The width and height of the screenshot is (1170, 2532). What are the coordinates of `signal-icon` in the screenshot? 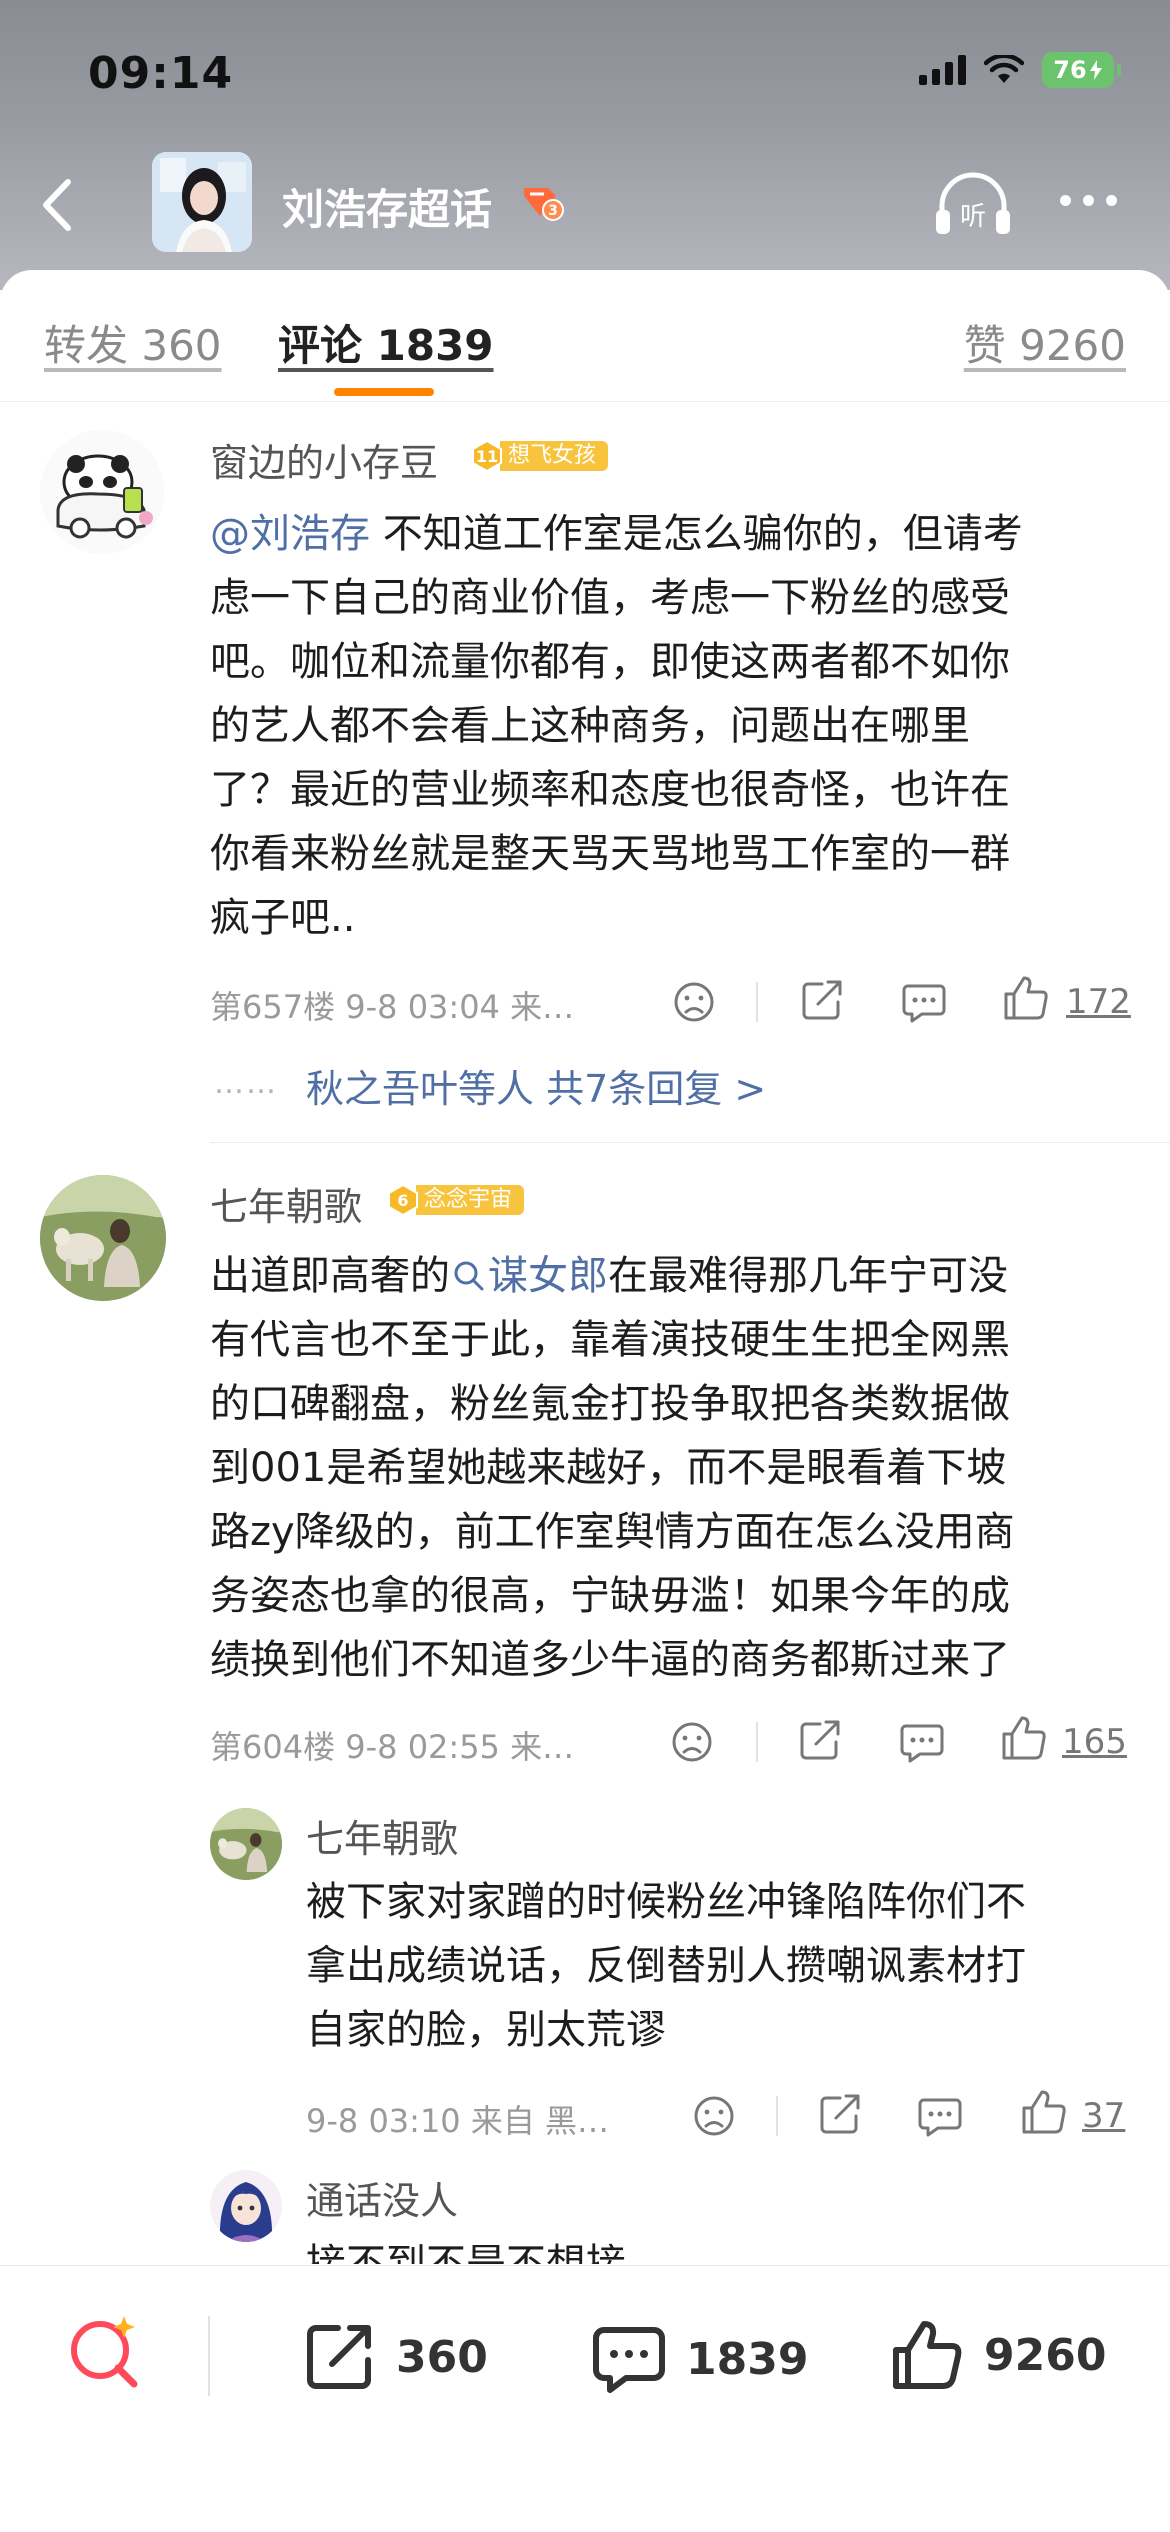 It's located at (942, 70).